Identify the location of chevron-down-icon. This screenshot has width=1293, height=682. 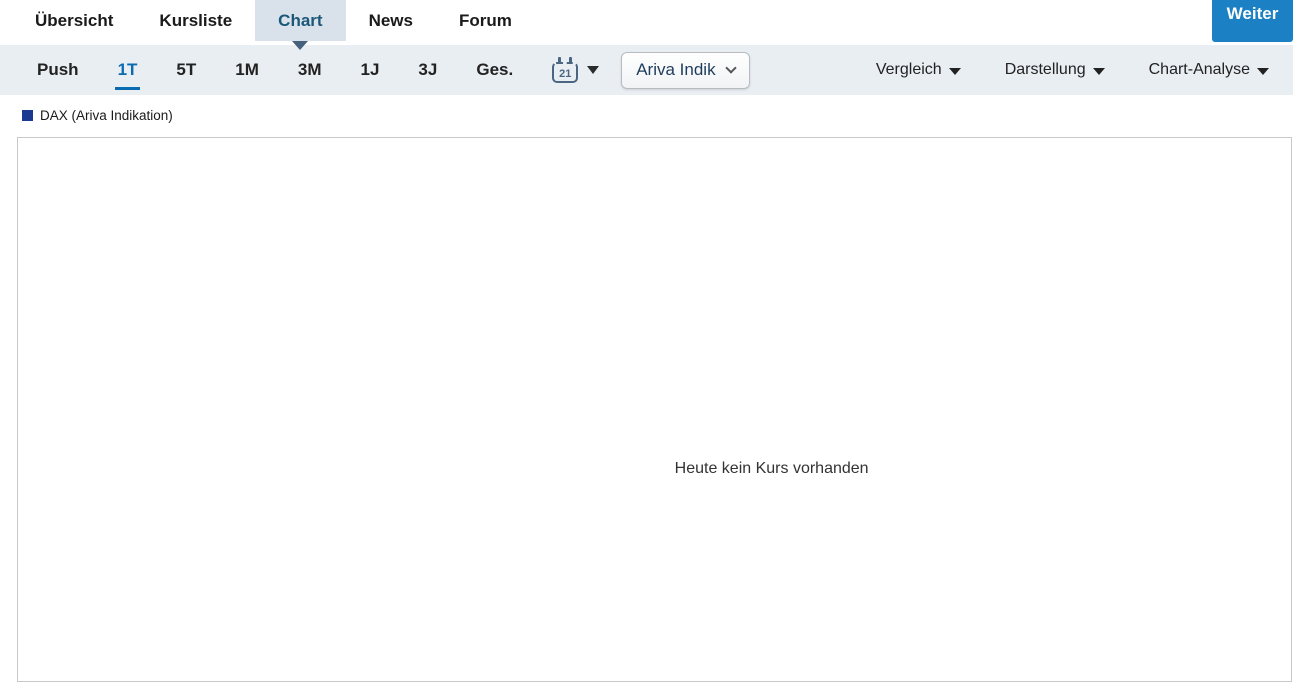
(730, 67).